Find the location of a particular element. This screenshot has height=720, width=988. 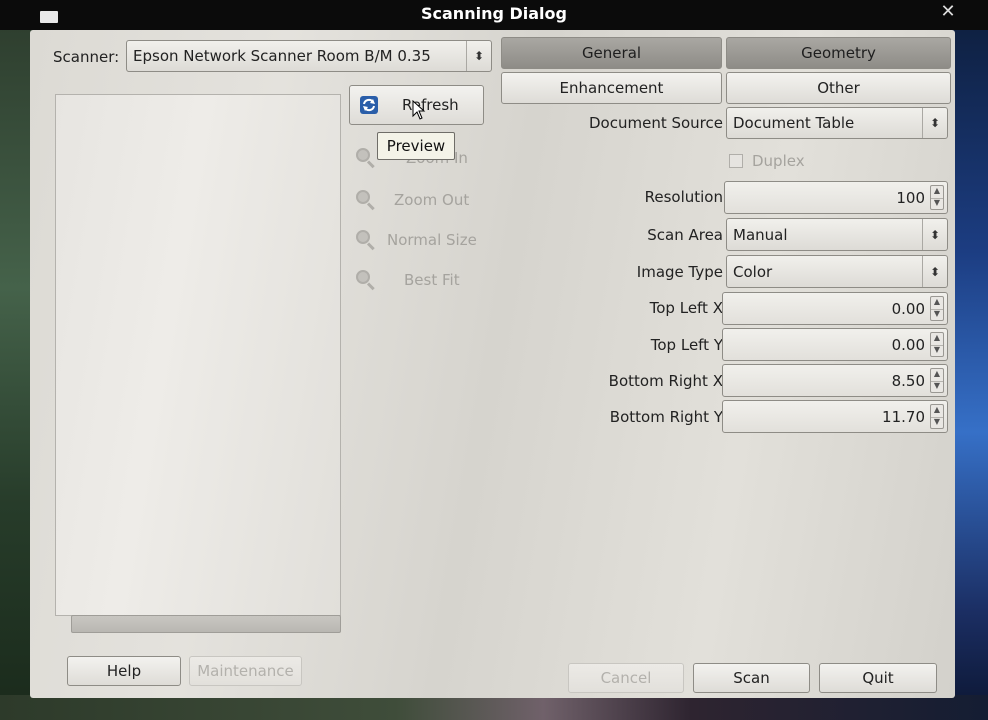

scan-button: Scan is located at coordinates (751, 678).